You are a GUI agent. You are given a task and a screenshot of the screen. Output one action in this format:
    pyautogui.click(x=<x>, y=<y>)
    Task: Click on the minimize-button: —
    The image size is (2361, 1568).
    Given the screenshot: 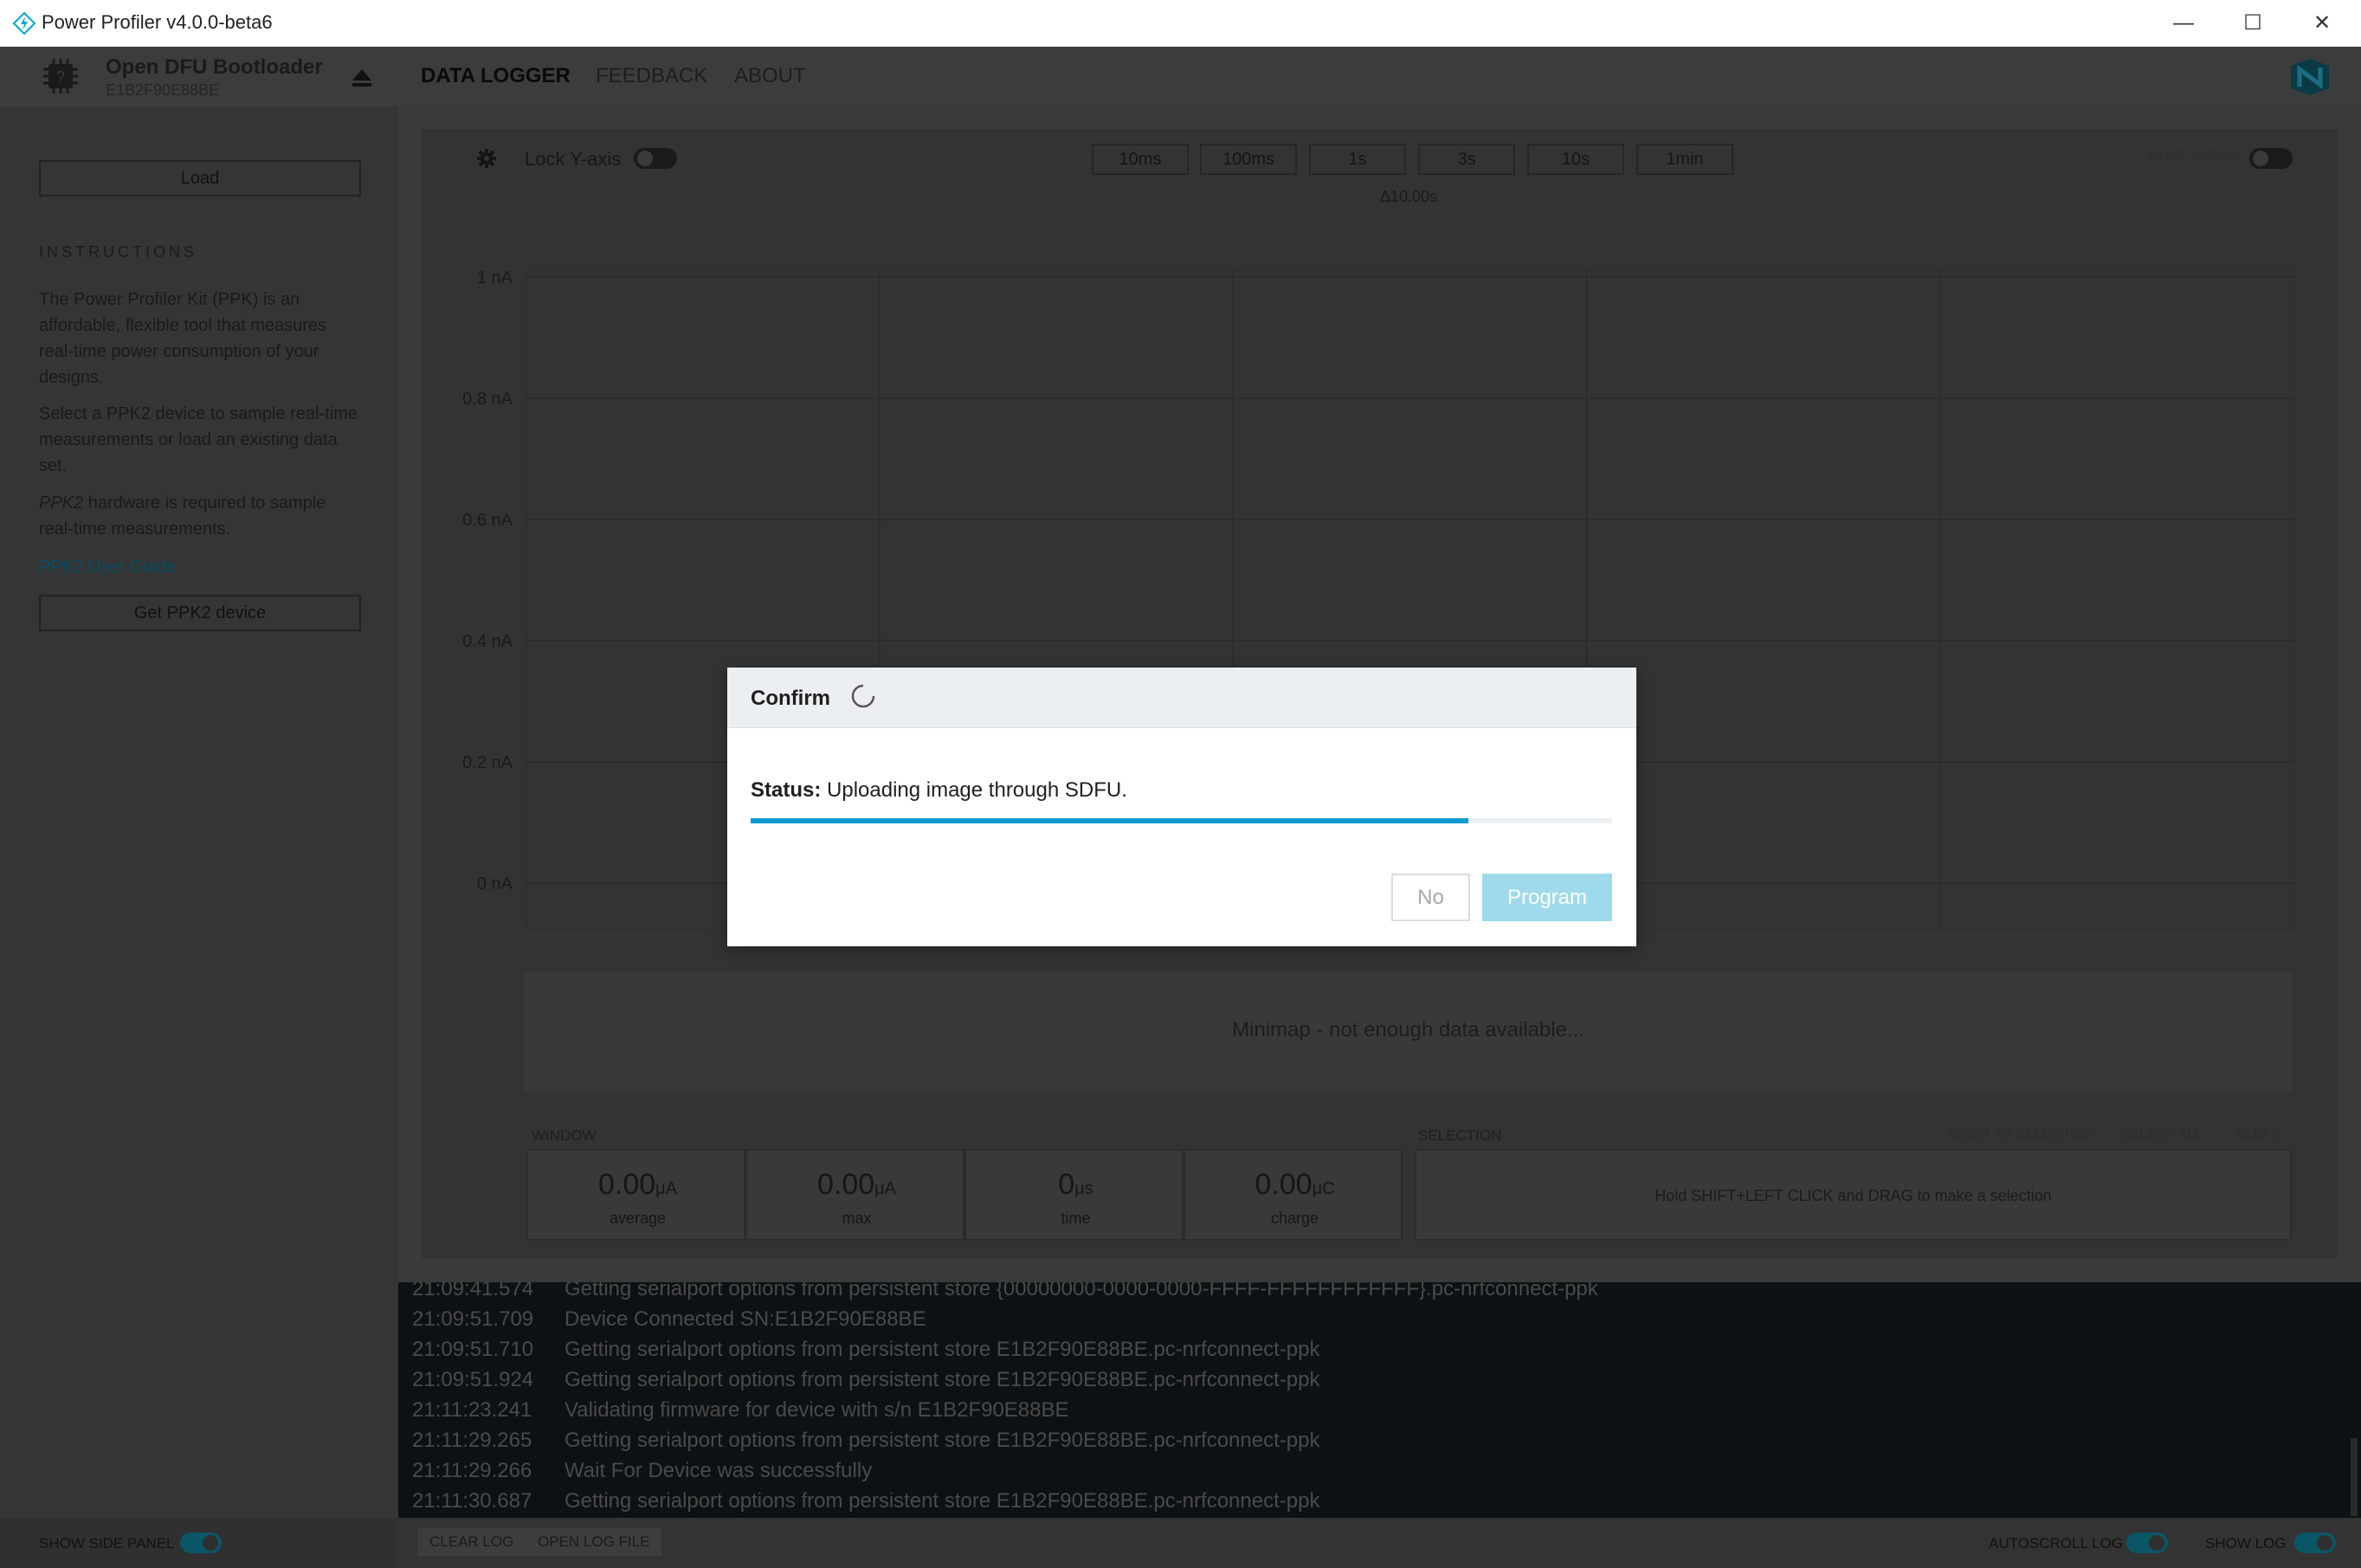 What is the action you would take?
    pyautogui.click(x=2183, y=24)
    